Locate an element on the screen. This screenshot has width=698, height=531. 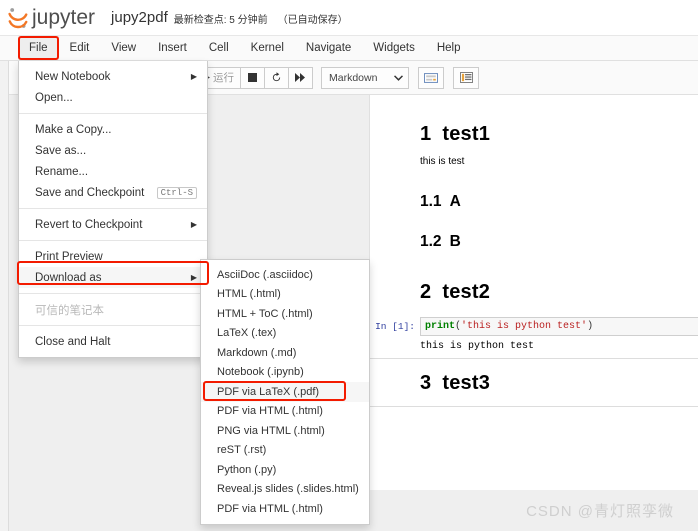
heading-number: 2 is located at coordinates (426, 292).